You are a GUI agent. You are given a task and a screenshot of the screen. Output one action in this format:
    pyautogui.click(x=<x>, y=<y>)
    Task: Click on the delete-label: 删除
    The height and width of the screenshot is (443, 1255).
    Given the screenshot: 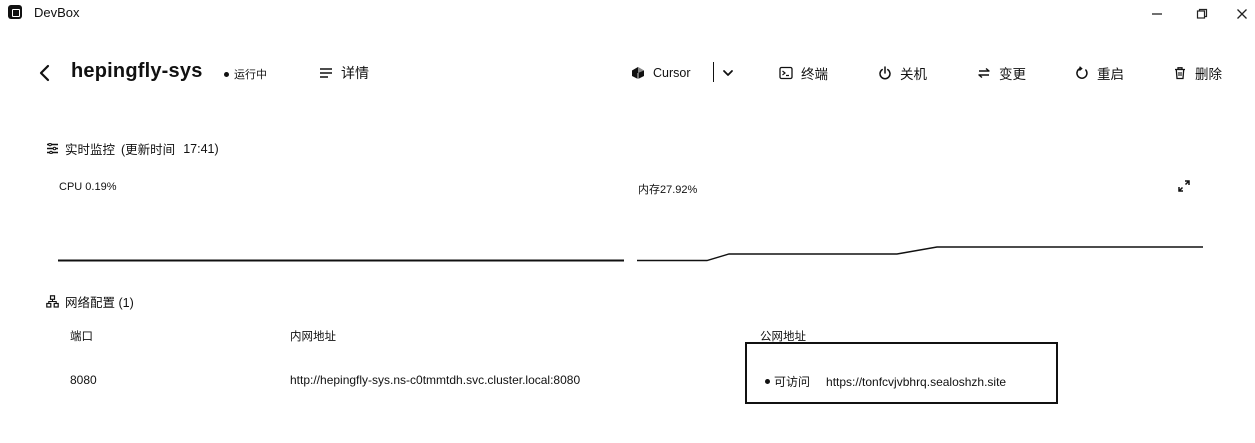 What is the action you would take?
    pyautogui.click(x=1208, y=74)
    